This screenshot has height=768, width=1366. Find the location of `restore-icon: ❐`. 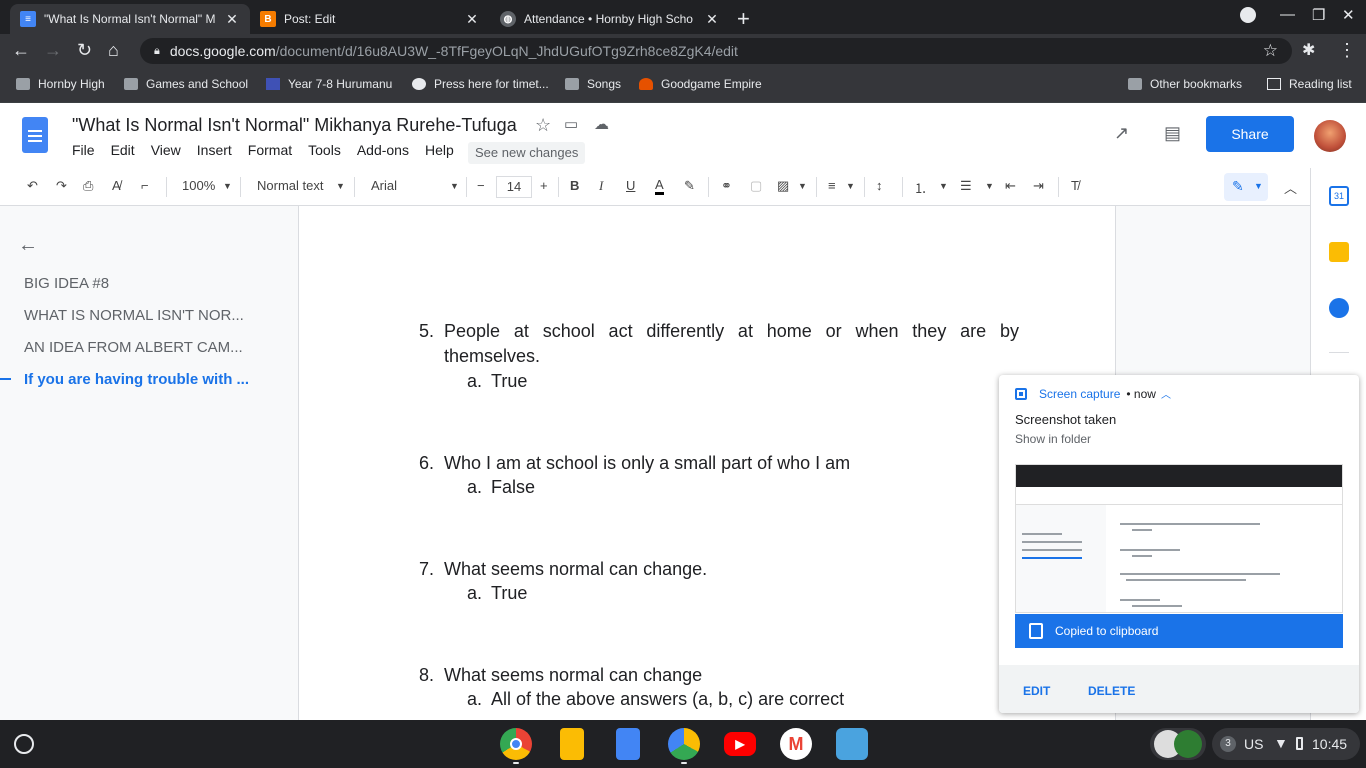

restore-icon: ❐ is located at coordinates (1318, 15).